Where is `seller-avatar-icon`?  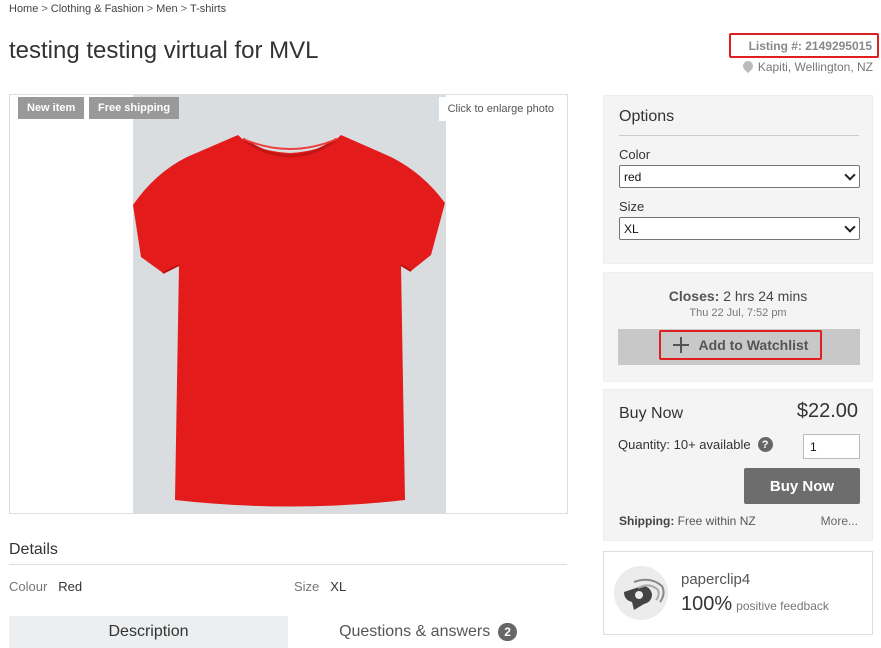 seller-avatar-icon is located at coordinates (641, 593).